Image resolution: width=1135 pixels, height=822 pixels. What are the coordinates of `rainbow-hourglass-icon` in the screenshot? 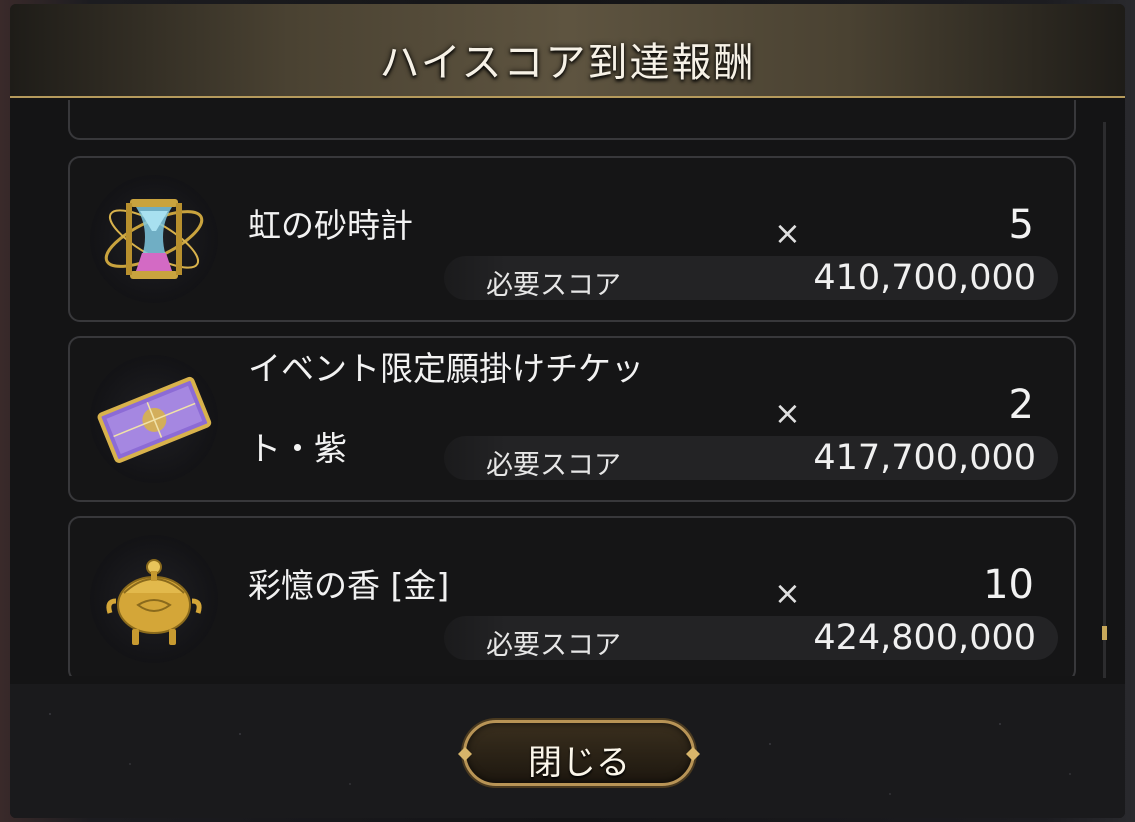 It's located at (154, 239).